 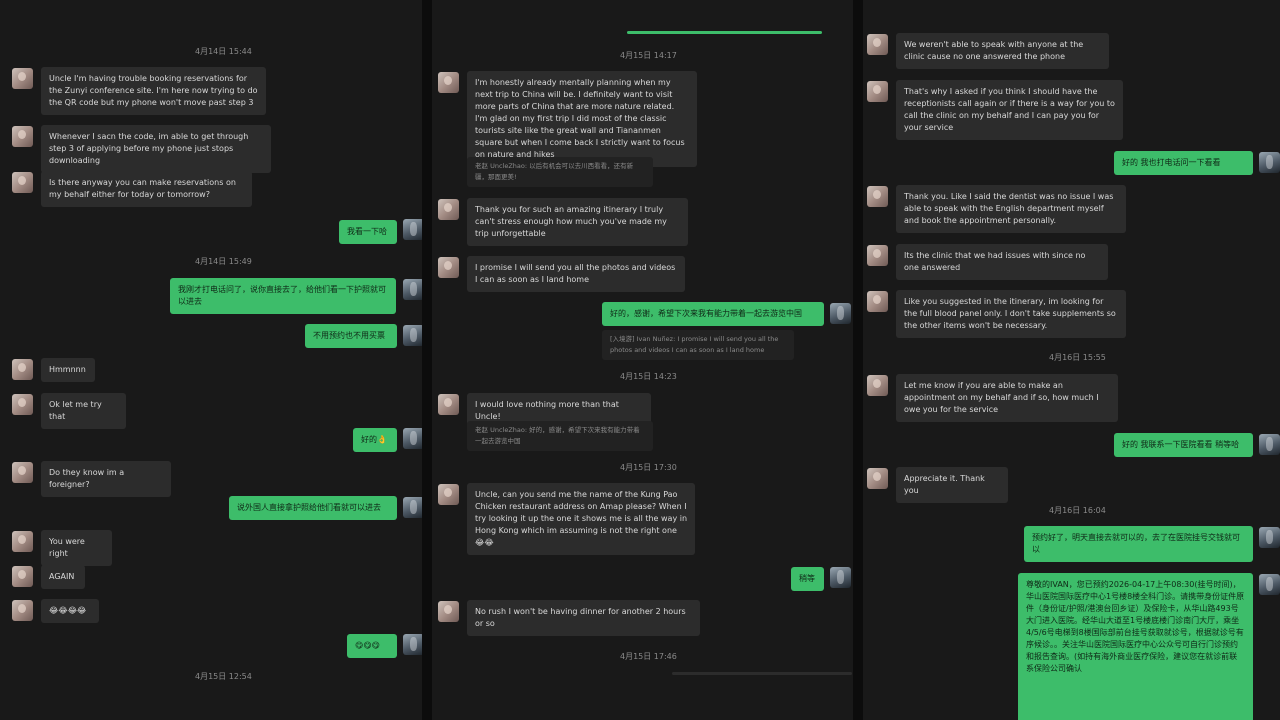 What do you see at coordinates (351, 336) in the screenshot?
I see `message-bubble: 不用预约也不用买票` at bounding box center [351, 336].